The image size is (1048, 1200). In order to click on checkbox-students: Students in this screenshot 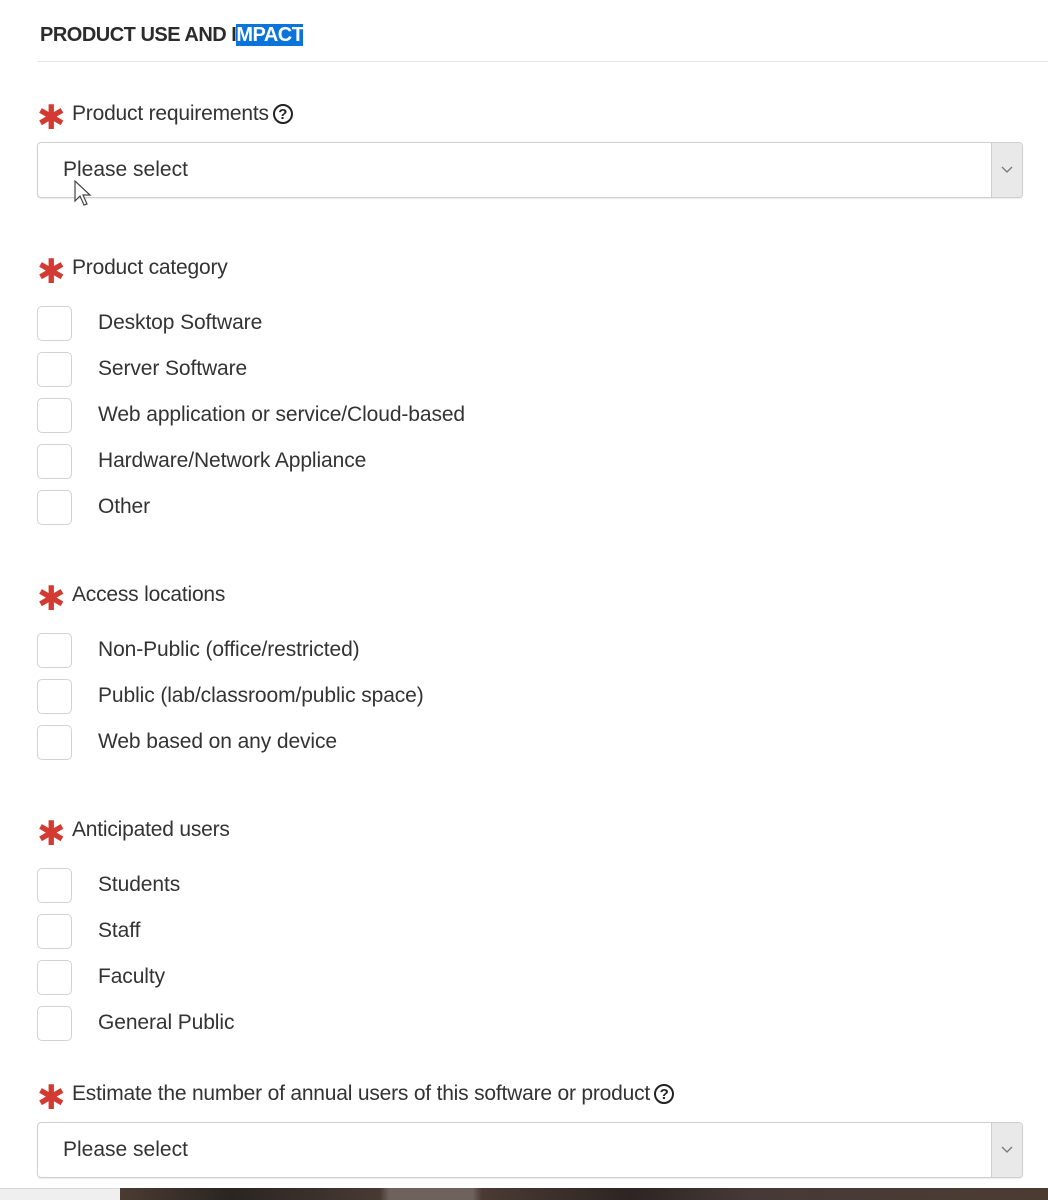, I will do `click(108, 885)`.